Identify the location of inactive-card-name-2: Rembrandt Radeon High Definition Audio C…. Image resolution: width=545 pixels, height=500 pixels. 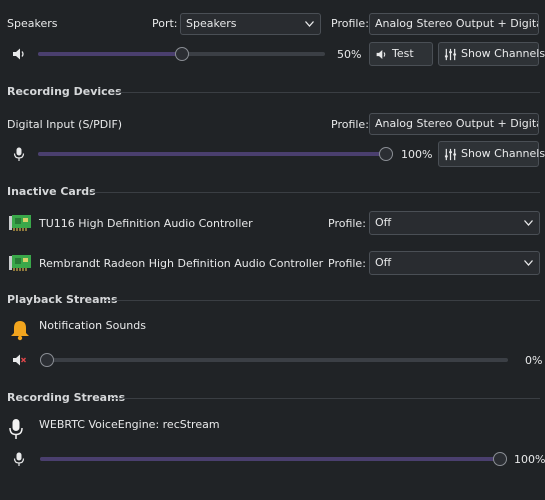
(181, 263).